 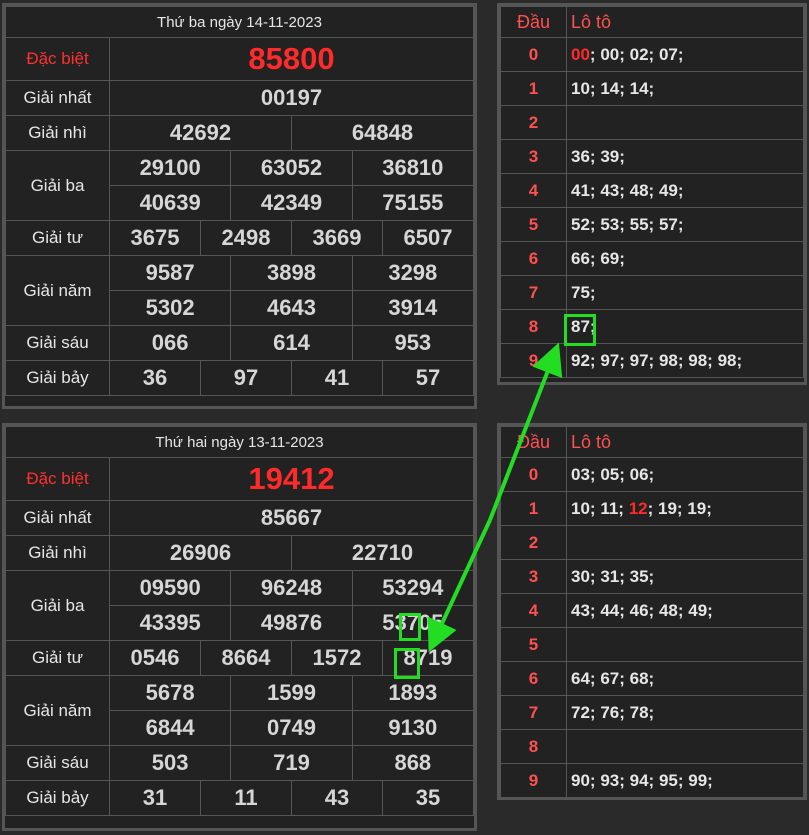 What do you see at coordinates (580, 292) in the screenshot?
I see `loto-number: 75` at bounding box center [580, 292].